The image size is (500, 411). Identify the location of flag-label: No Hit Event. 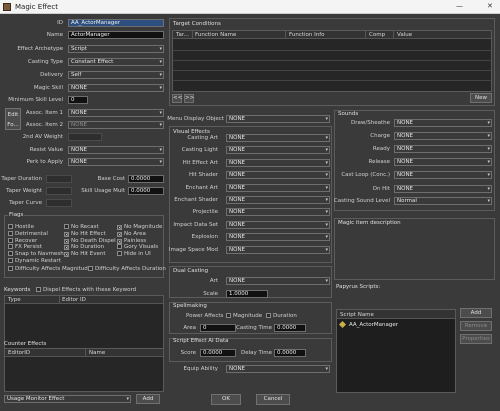
(88, 254).